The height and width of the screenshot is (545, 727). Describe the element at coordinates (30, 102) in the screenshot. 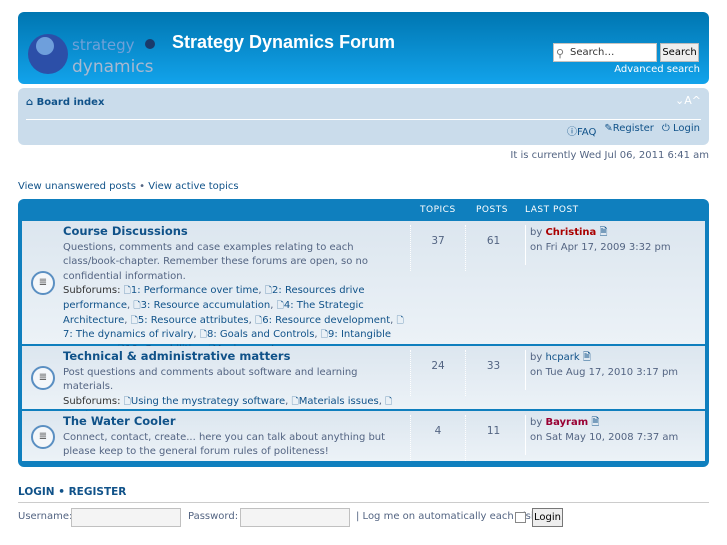

I see `home-icon: ⌂` at that location.